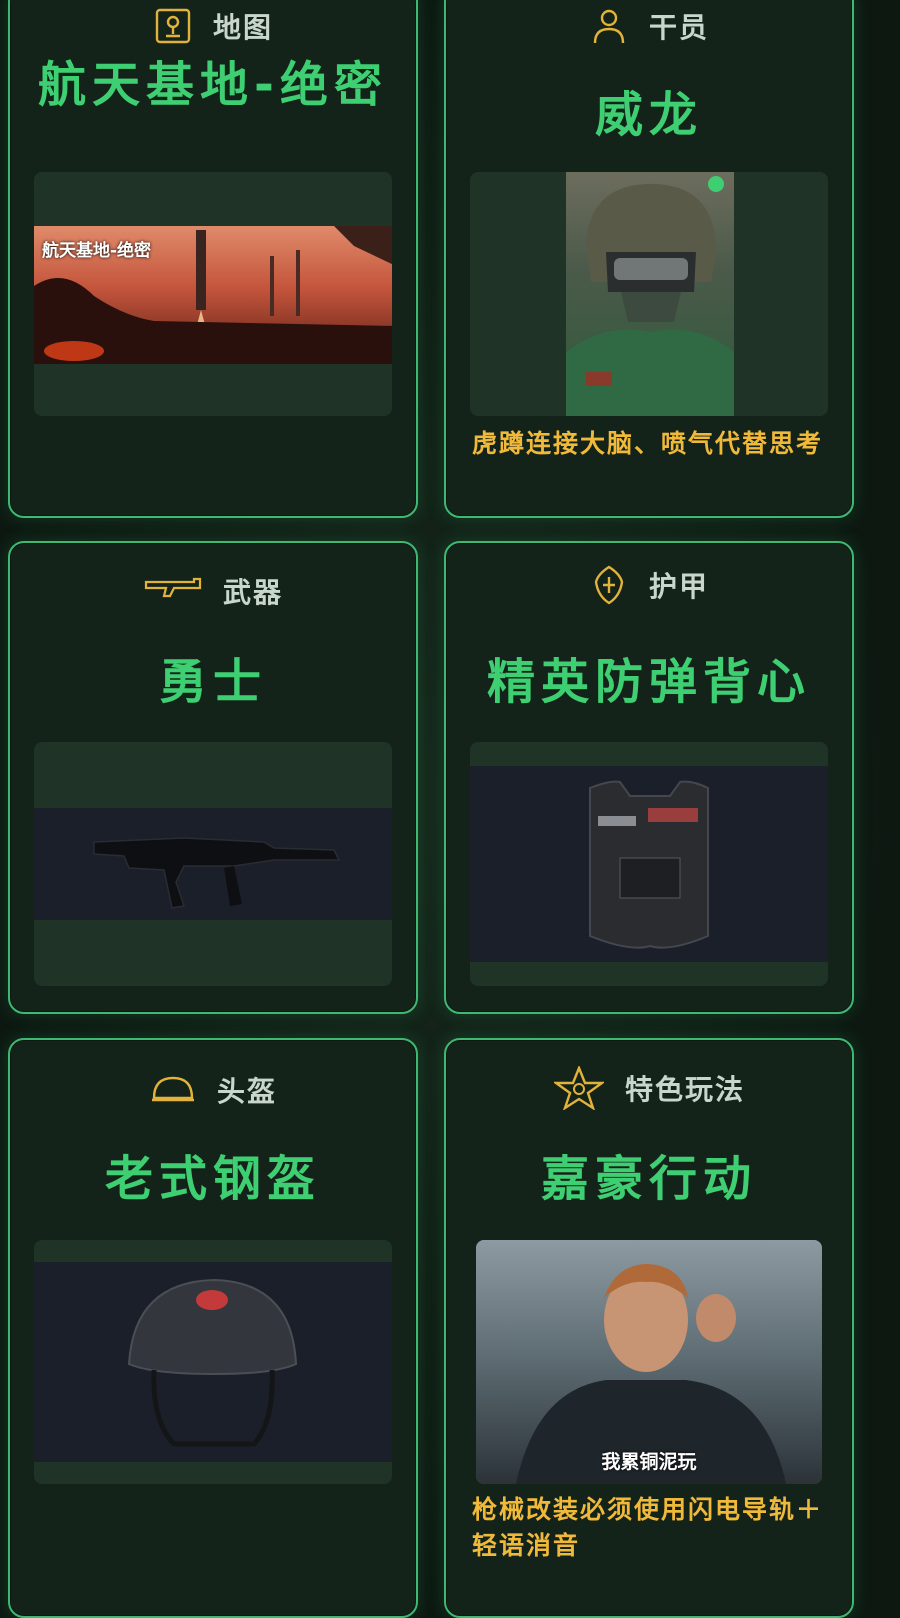  What do you see at coordinates (648, 1527) in the screenshot?
I see `card-description: 枪械改装必须使用闪电导轨＋轻语消音` at bounding box center [648, 1527].